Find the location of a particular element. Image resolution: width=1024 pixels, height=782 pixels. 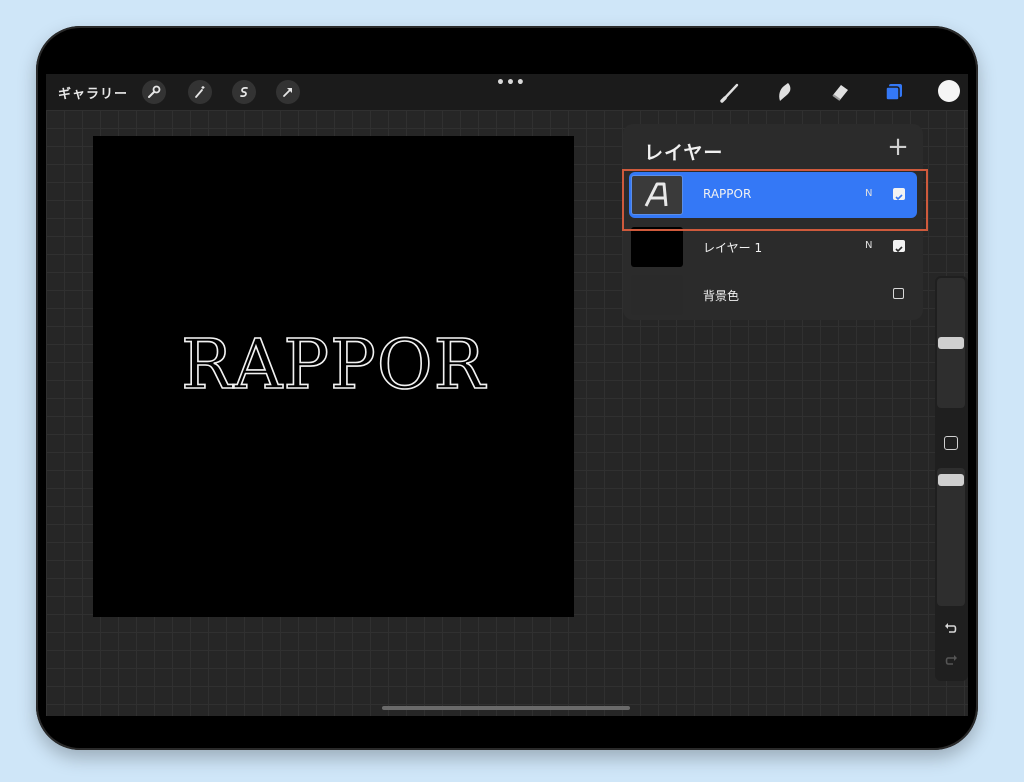

color-picker-button is located at coordinates (949, 91).